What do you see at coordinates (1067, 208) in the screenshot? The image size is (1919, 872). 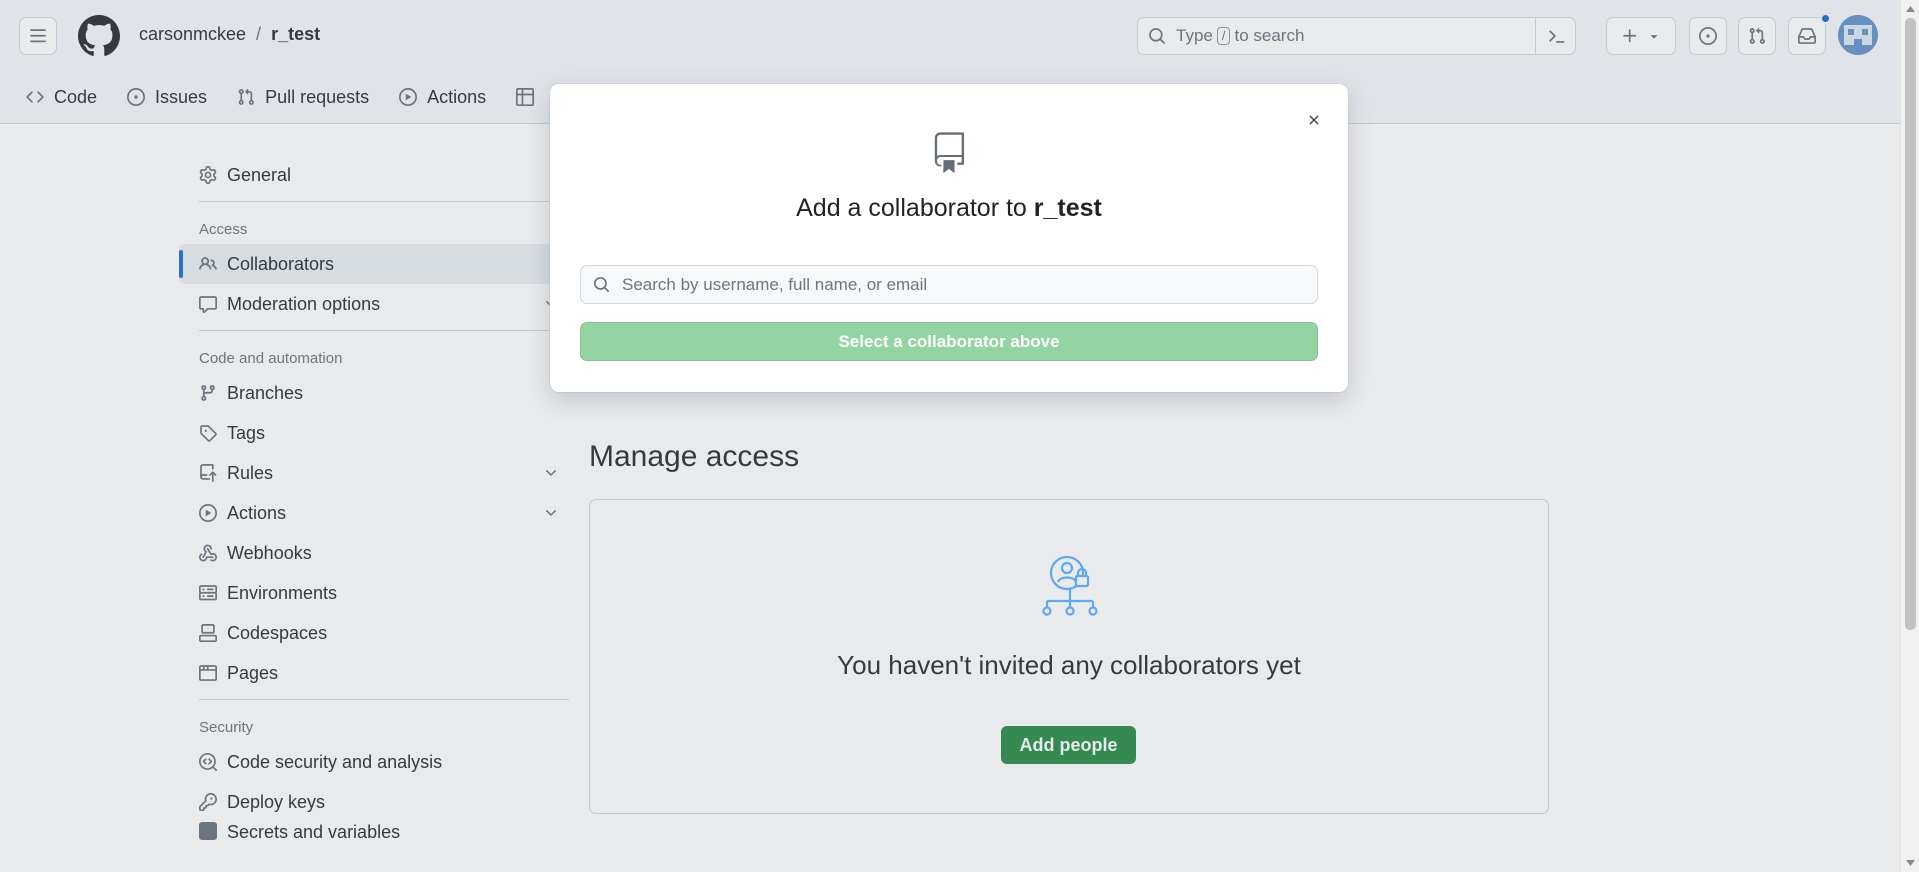 I see `dialog-title-repo: r_test` at bounding box center [1067, 208].